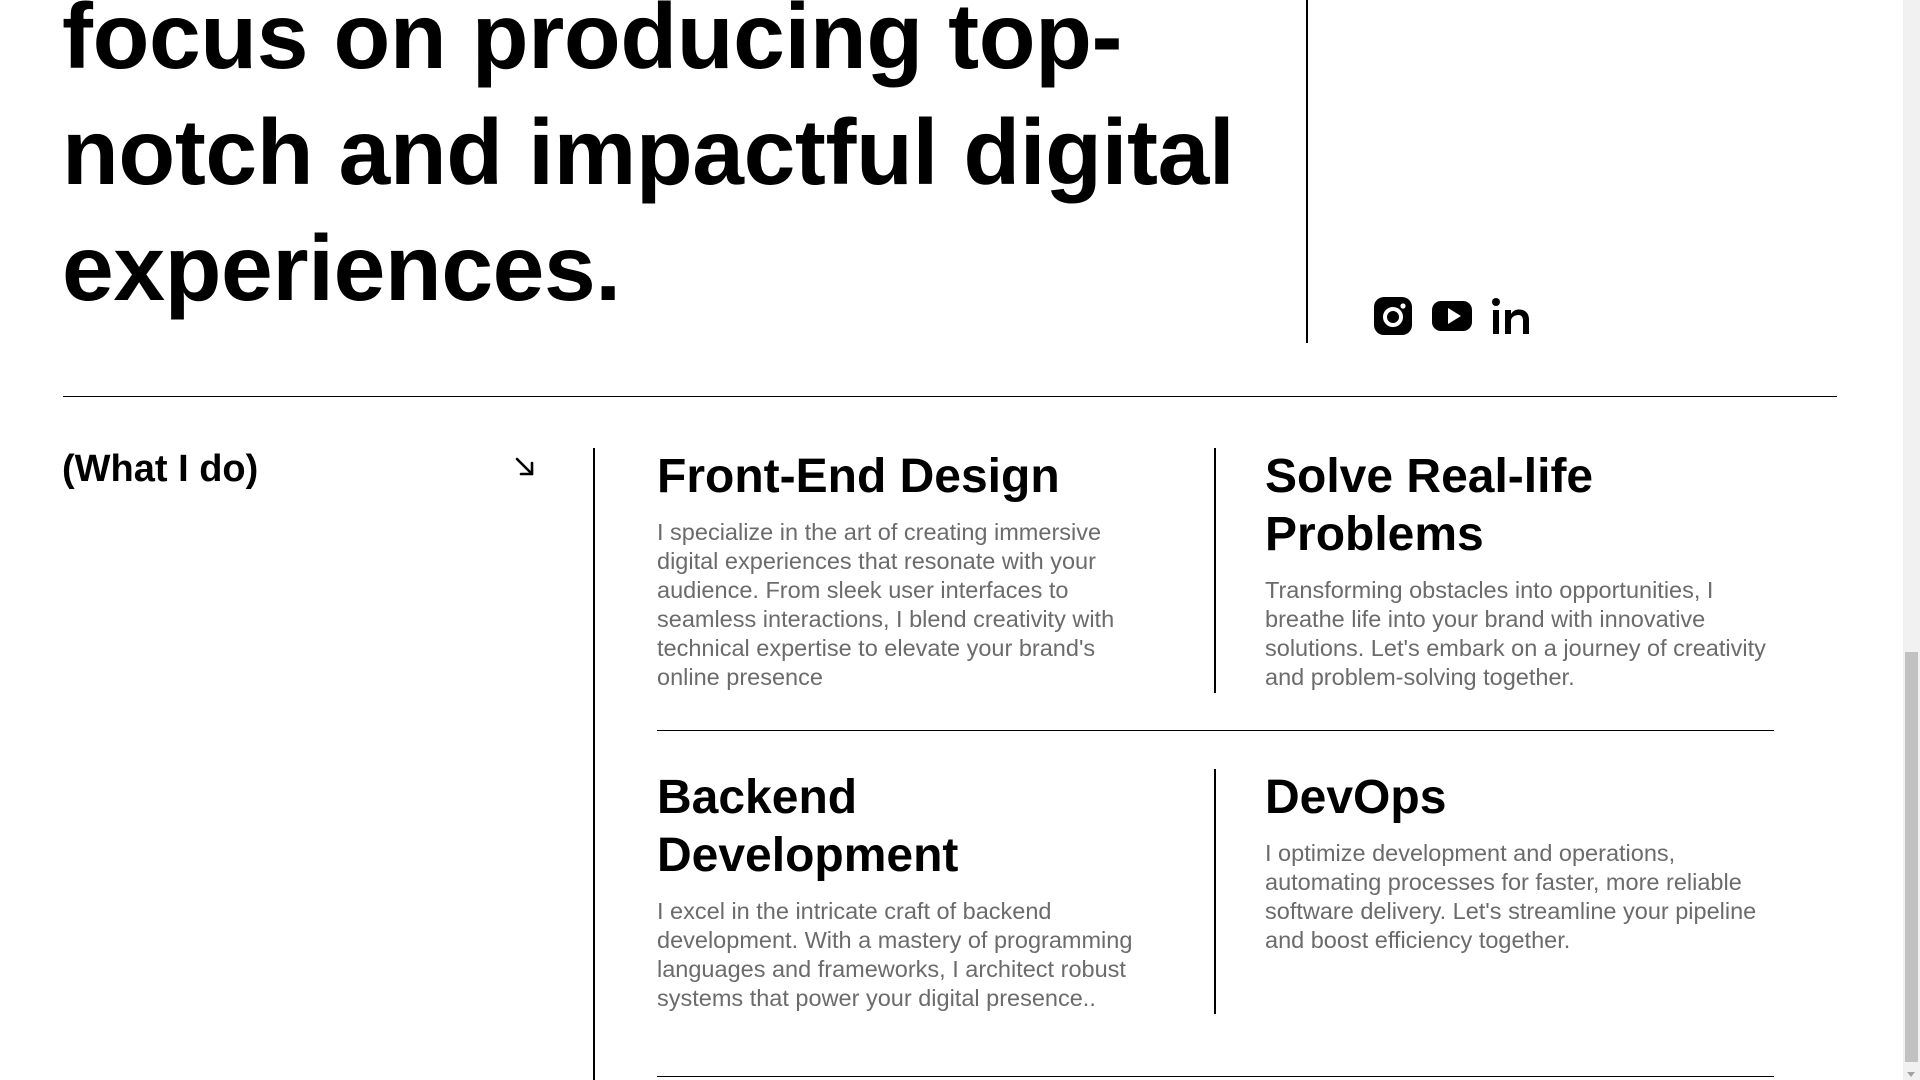 The image size is (1920, 1080). Describe the element at coordinates (525, 467) in the screenshot. I see `arrow-down-right-icon` at that location.